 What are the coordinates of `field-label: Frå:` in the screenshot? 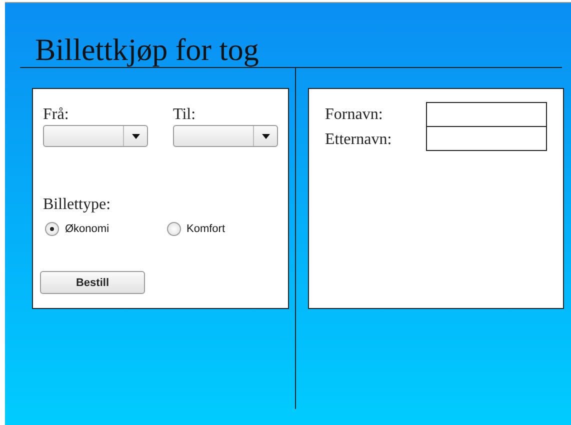 It's located at (56, 114).